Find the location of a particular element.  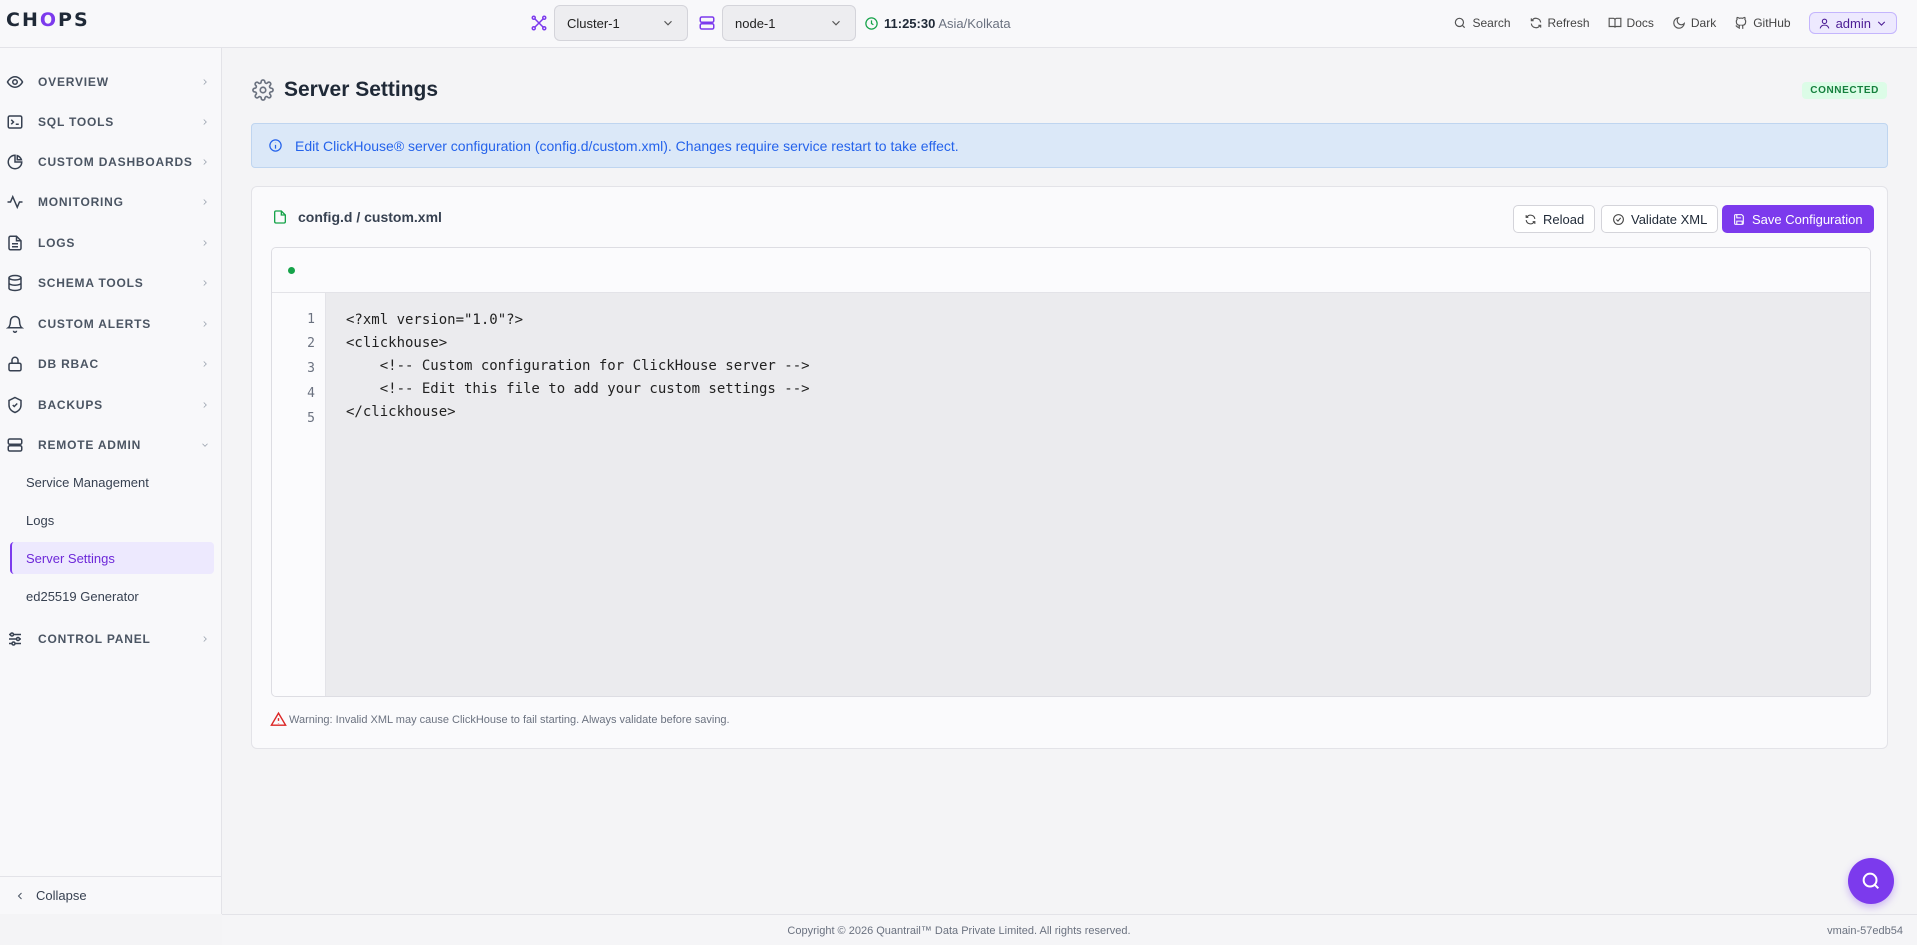

save-configuration-button: Save Configuration is located at coordinates (1798, 219).